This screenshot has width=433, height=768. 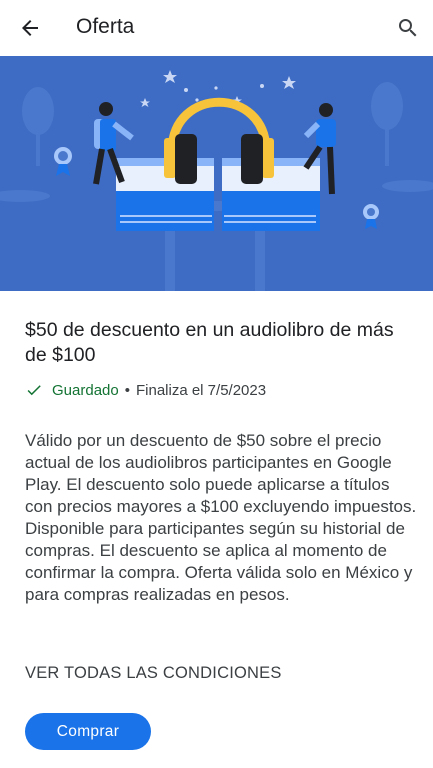 I want to click on search-button, so click(x=408, y=28).